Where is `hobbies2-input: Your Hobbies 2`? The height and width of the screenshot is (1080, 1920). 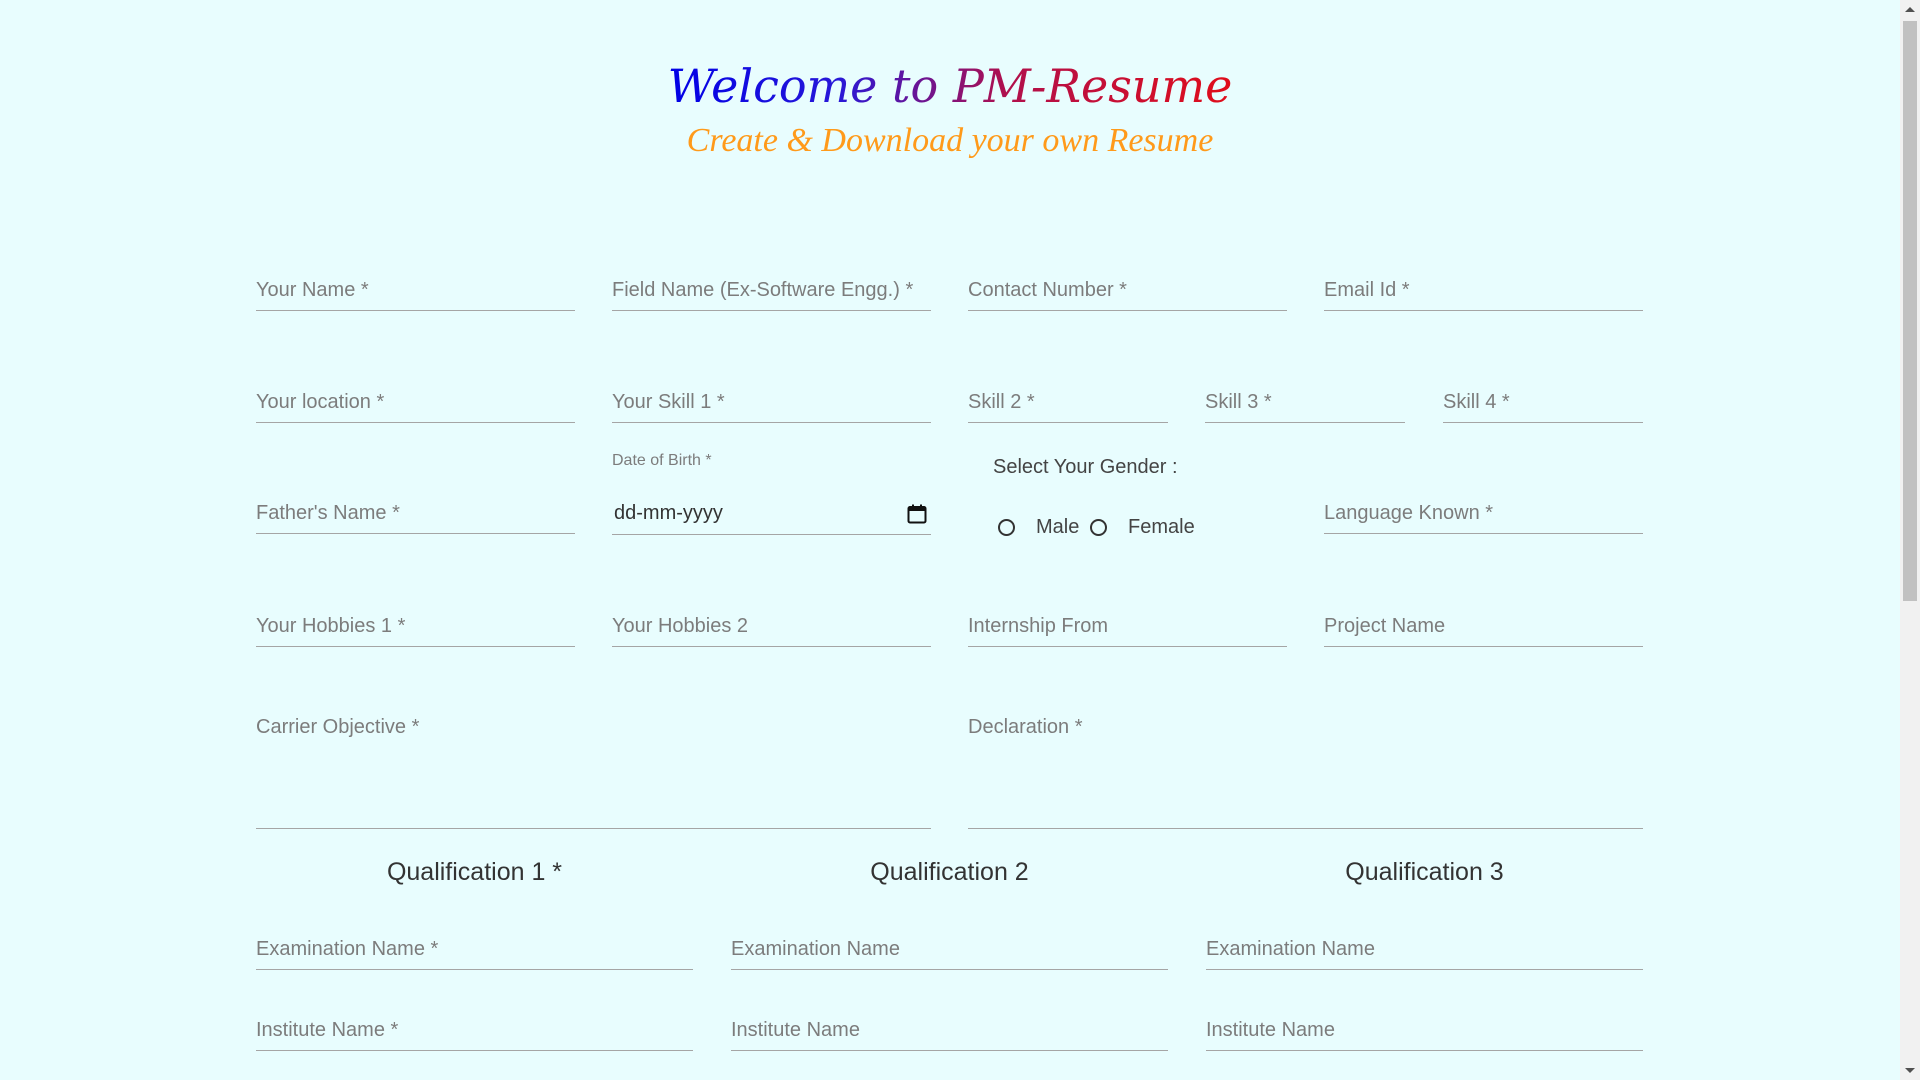
hobbies2-input: Your Hobbies 2 is located at coordinates (771, 626).